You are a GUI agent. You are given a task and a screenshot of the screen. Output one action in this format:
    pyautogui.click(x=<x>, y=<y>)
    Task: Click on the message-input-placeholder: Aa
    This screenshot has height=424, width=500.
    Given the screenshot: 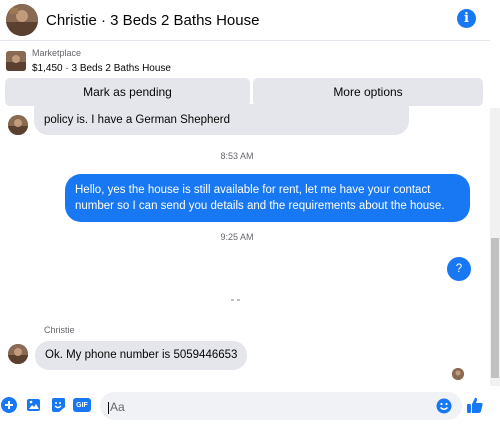 What is the action you would take?
    pyautogui.click(x=117, y=407)
    